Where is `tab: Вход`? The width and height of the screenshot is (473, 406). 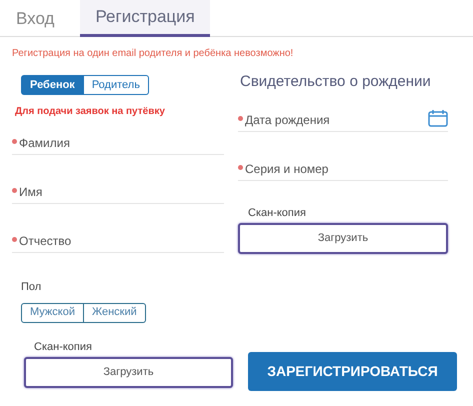 tab: Вход is located at coordinates (40, 18).